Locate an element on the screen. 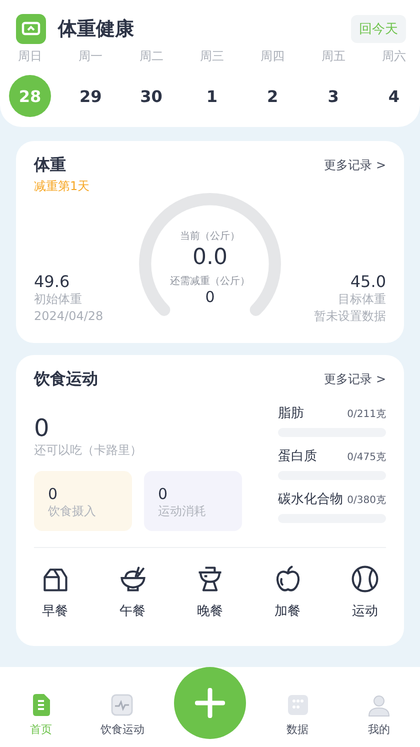 The image size is (420, 747). meal-button: 加餐 is located at coordinates (287, 592).